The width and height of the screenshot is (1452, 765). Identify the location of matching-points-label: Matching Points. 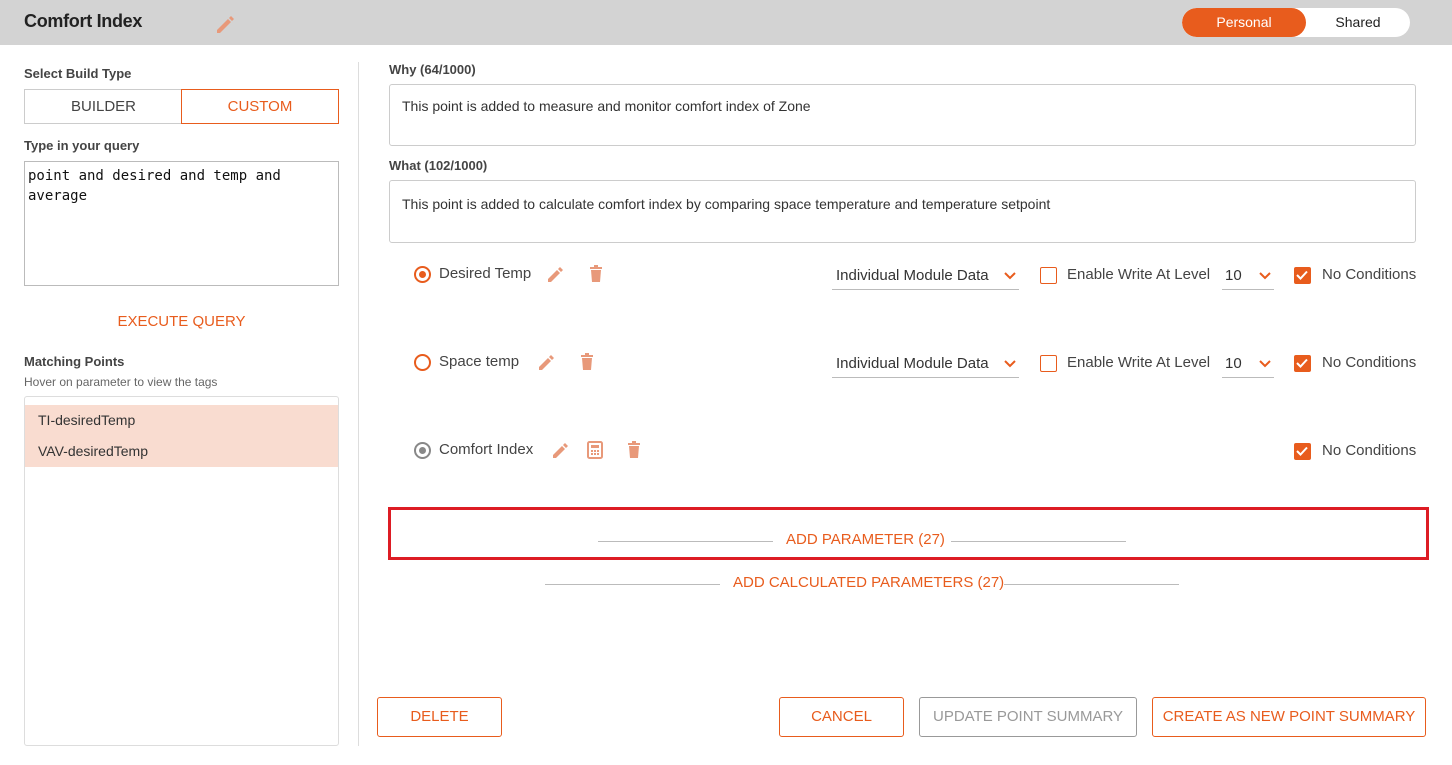
(74, 361).